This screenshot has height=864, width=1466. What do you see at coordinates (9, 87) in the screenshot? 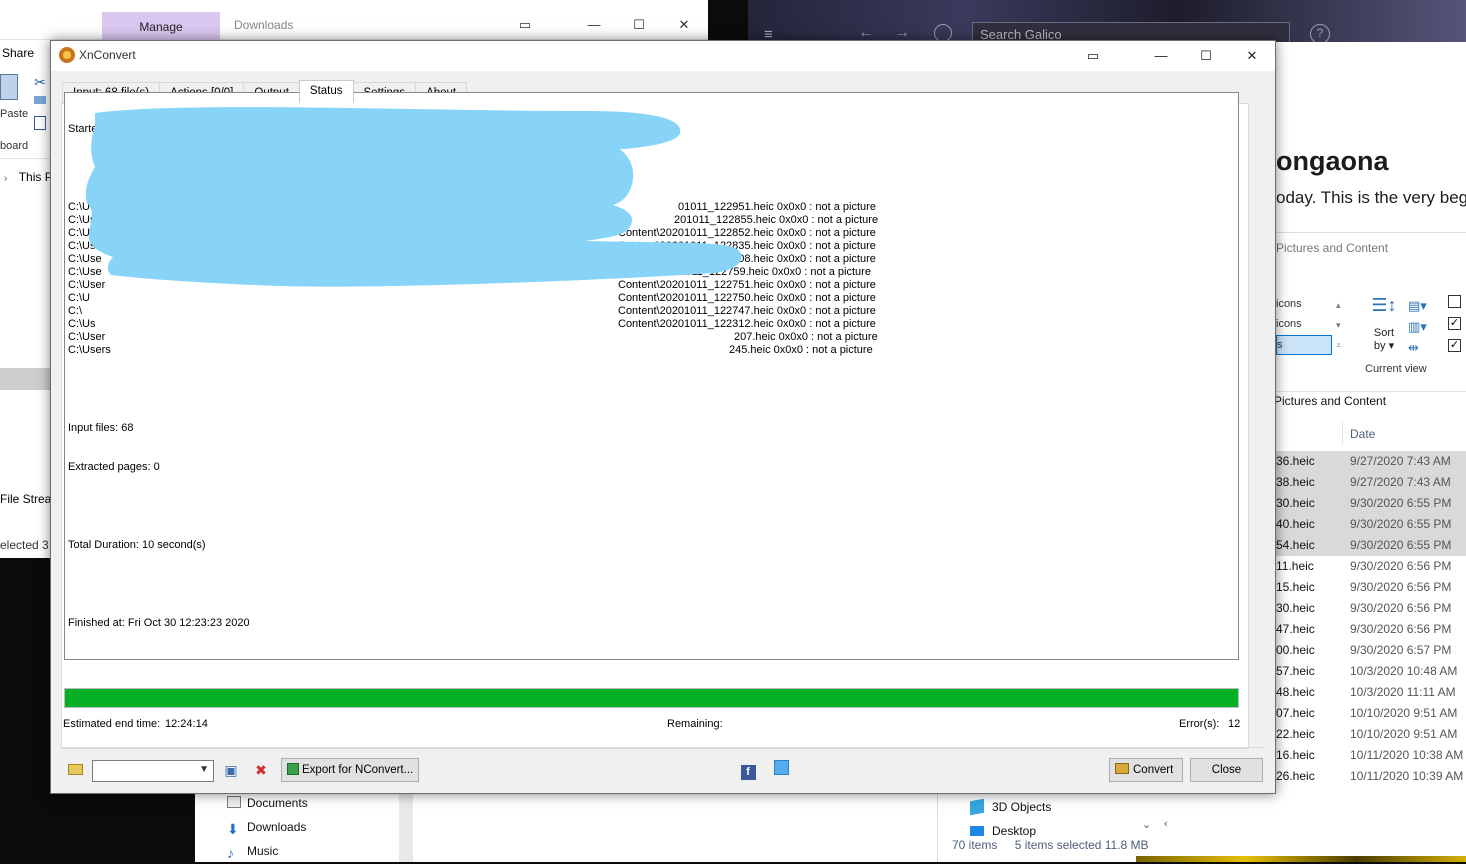
I see `clipboard-icon` at bounding box center [9, 87].